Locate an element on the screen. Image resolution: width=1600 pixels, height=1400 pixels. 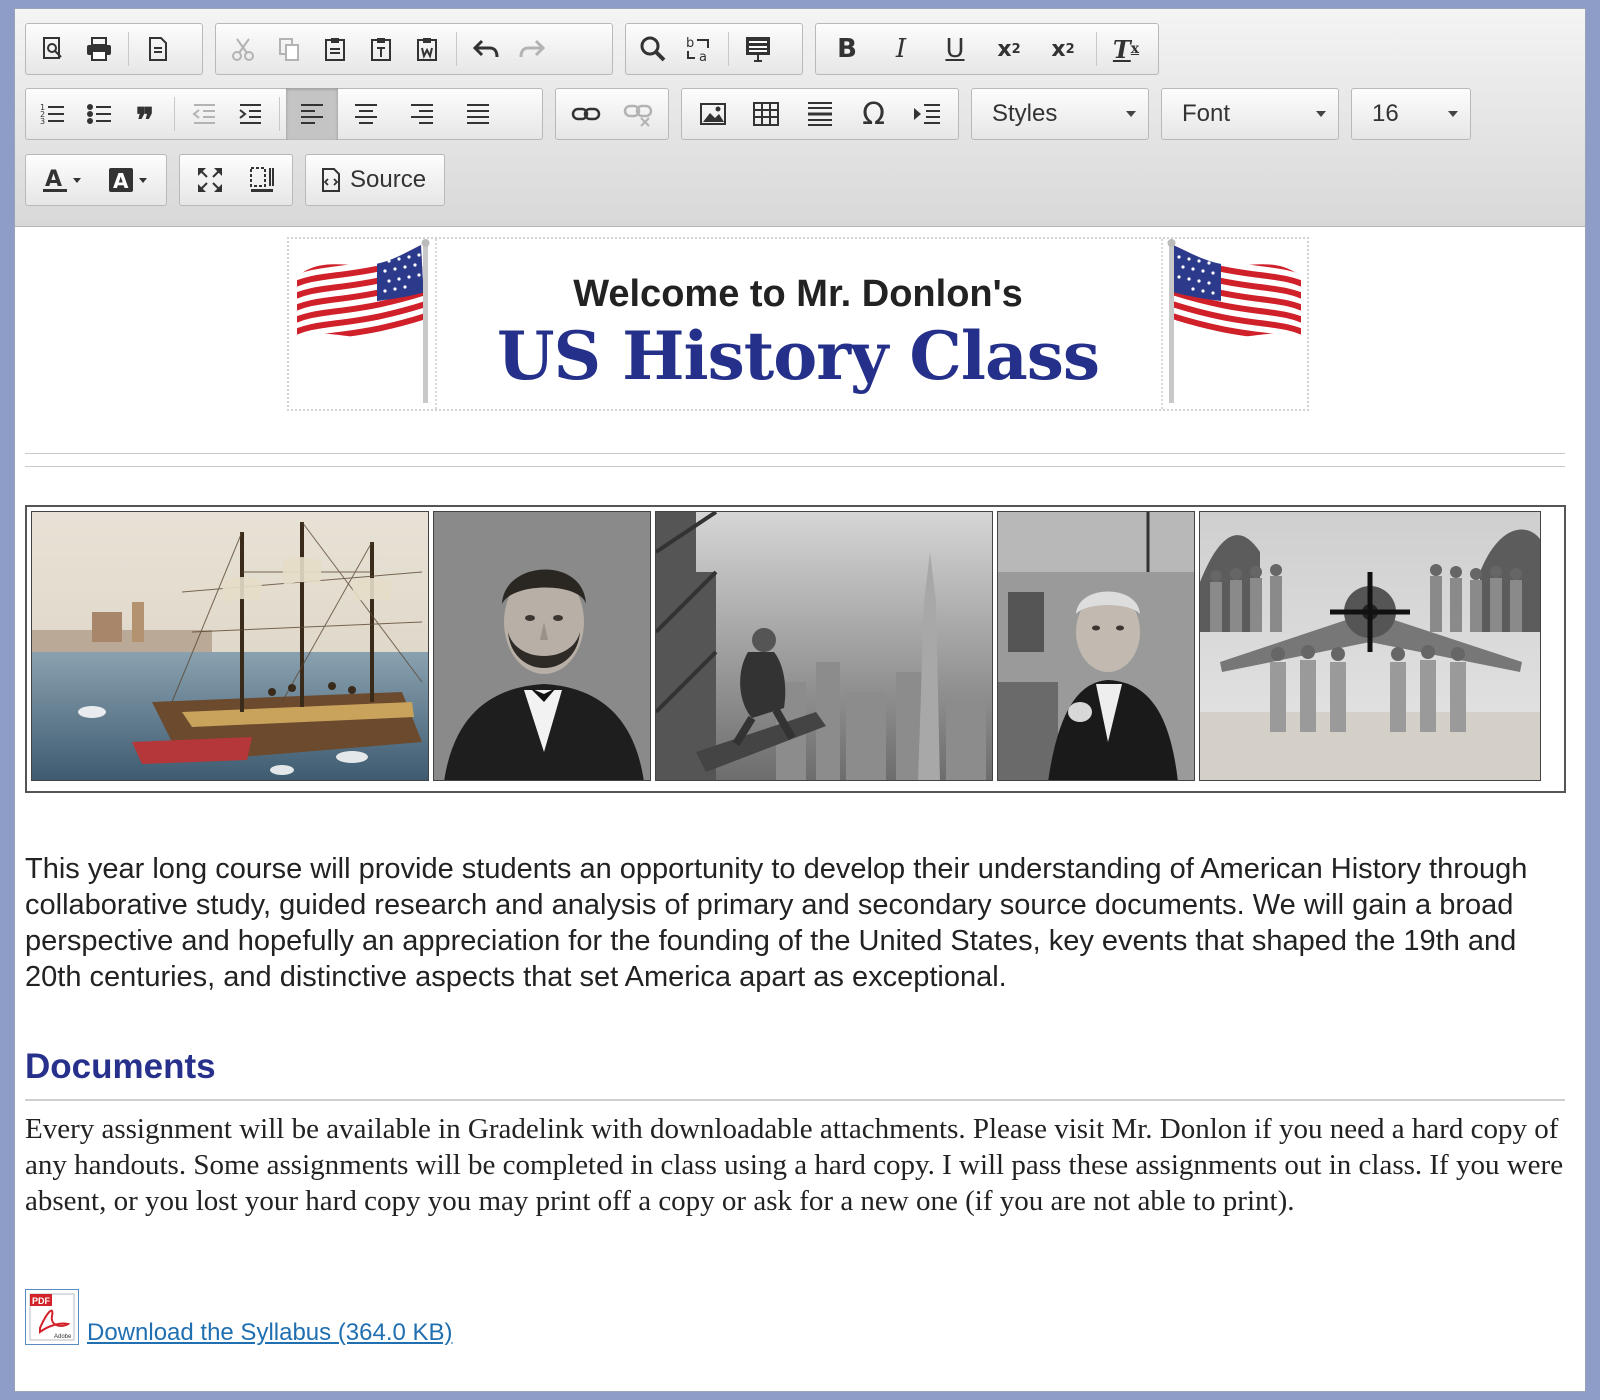
source-button-label: Source is located at coordinates (388, 179).